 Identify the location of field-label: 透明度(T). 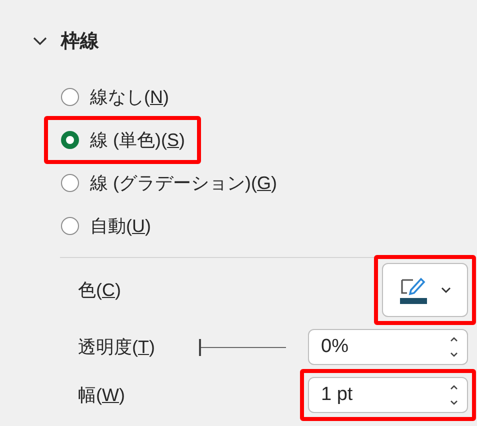
(116, 347).